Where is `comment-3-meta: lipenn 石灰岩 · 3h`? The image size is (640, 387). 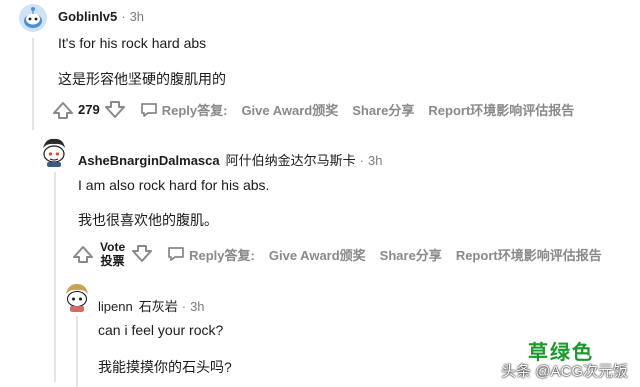 comment-3-meta: lipenn 石灰岩 · 3h is located at coordinates (151, 305).